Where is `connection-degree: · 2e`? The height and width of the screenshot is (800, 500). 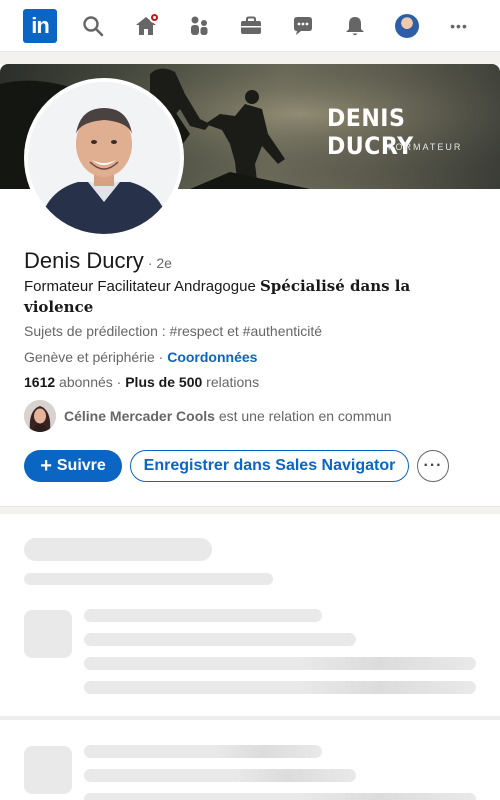 connection-degree: · 2e is located at coordinates (159, 263).